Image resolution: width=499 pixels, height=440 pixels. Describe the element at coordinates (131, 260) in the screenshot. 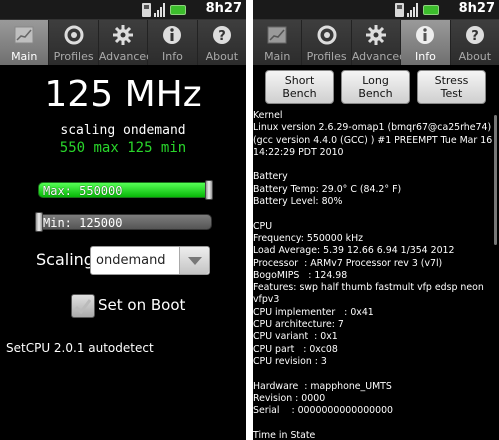

I see `scaling-select-value: ondemand` at that location.